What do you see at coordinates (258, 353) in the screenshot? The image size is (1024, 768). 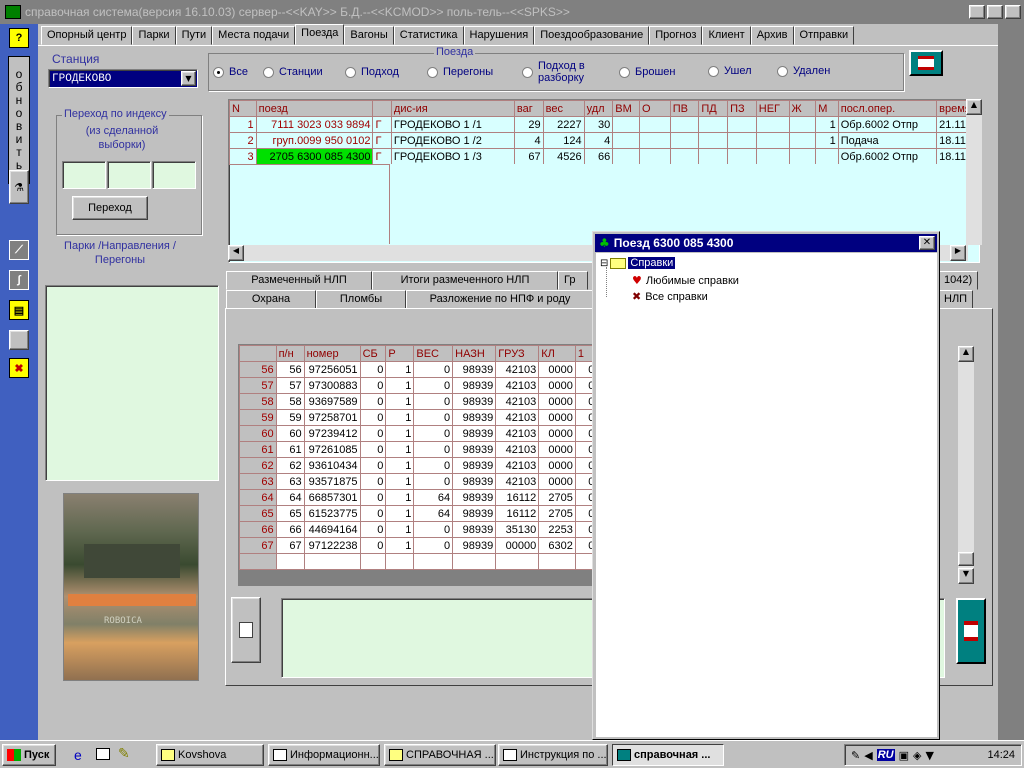 I see `col-row-num` at bounding box center [258, 353].